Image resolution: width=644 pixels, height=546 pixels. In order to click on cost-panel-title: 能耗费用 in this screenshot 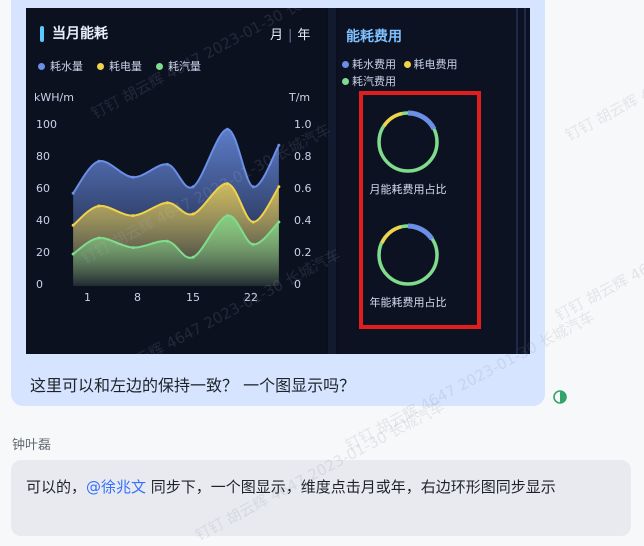, I will do `click(374, 37)`.